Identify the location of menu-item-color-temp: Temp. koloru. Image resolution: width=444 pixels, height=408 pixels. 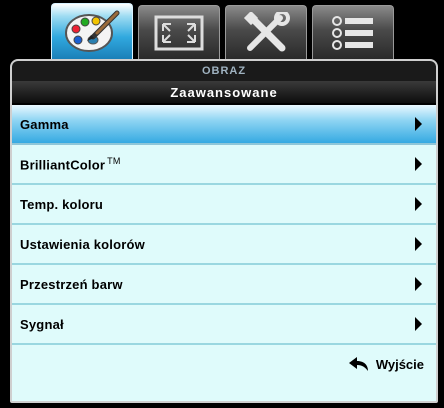
(224, 205).